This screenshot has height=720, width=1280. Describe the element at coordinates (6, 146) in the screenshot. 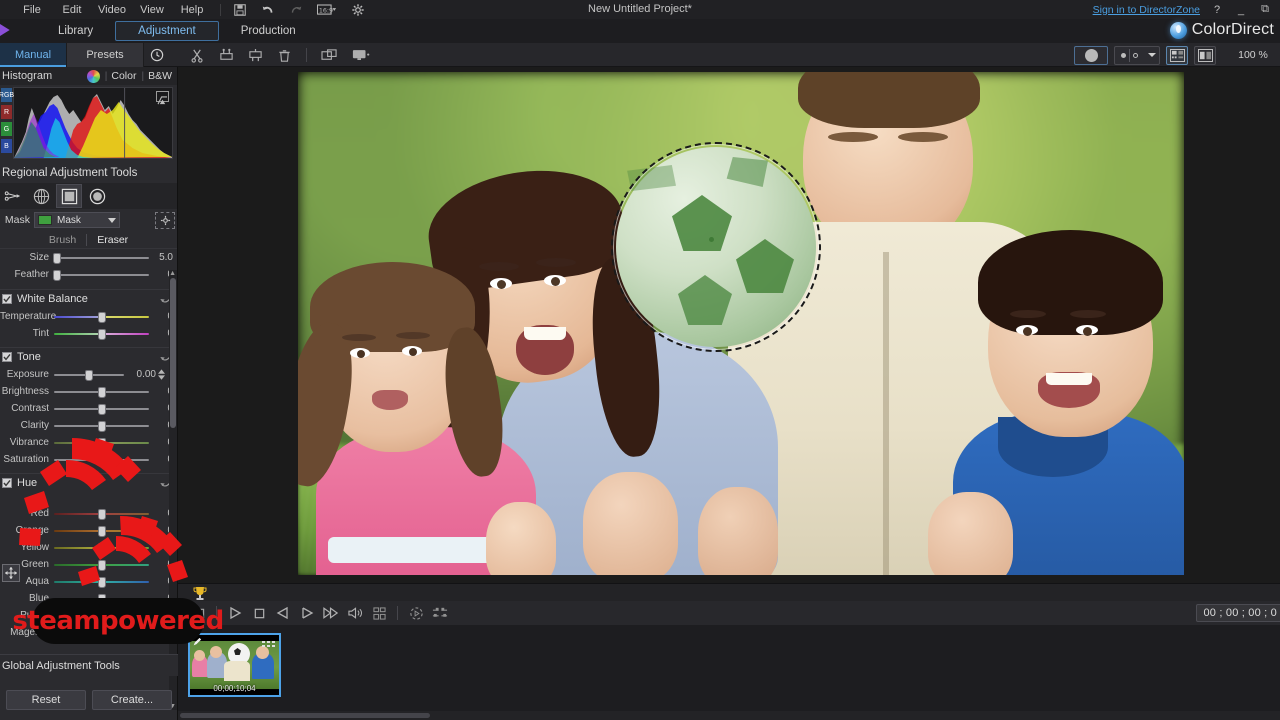

I see `channel-b-button: B` at that location.